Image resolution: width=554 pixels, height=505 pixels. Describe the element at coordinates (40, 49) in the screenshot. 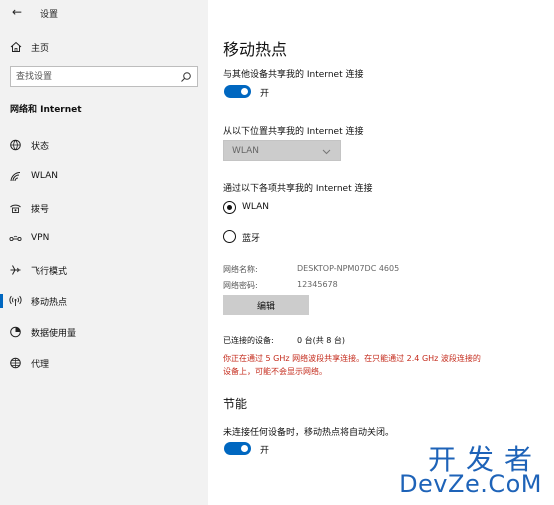

I see `sidebar-item-label: 主页` at that location.